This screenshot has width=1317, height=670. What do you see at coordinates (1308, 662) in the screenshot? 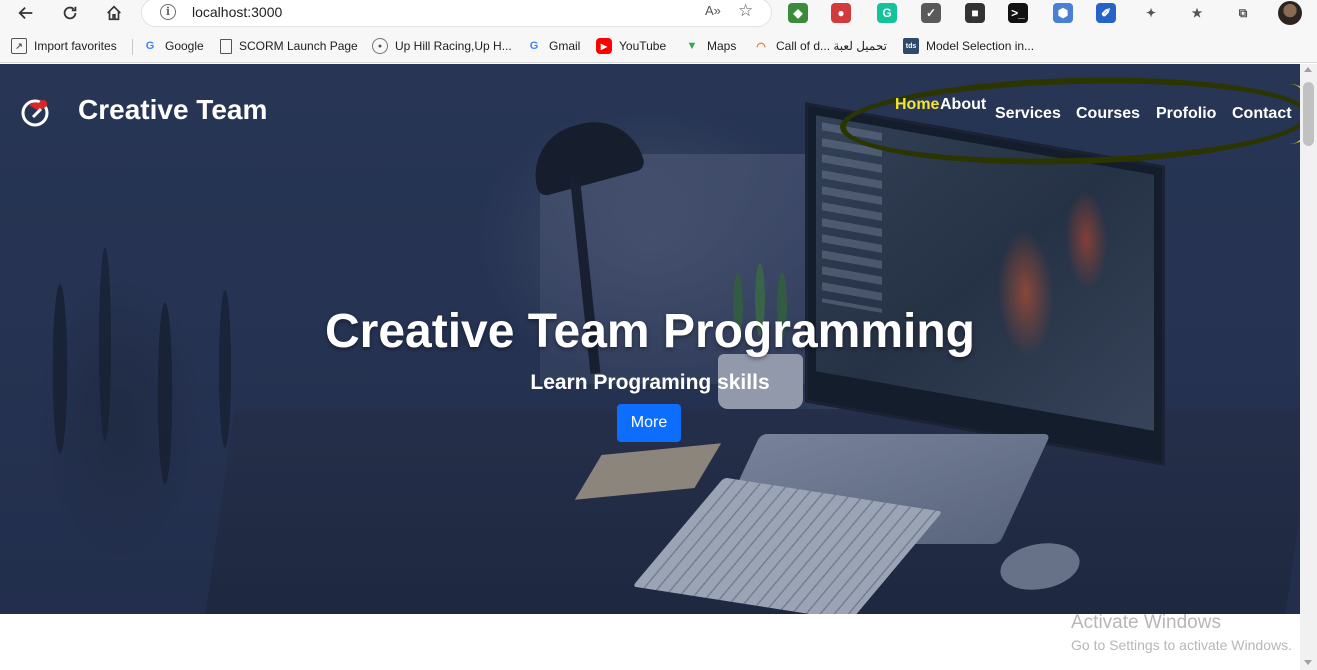
I see `scroll-down-arrow-icon` at bounding box center [1308, 662].